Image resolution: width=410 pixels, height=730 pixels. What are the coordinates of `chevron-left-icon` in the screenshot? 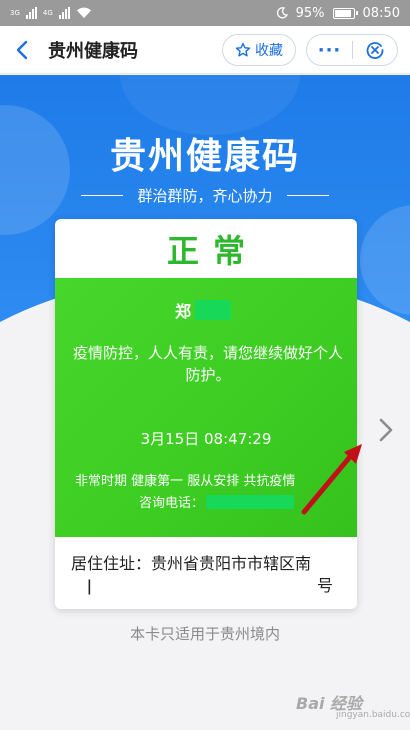 It's located at (22, 49).